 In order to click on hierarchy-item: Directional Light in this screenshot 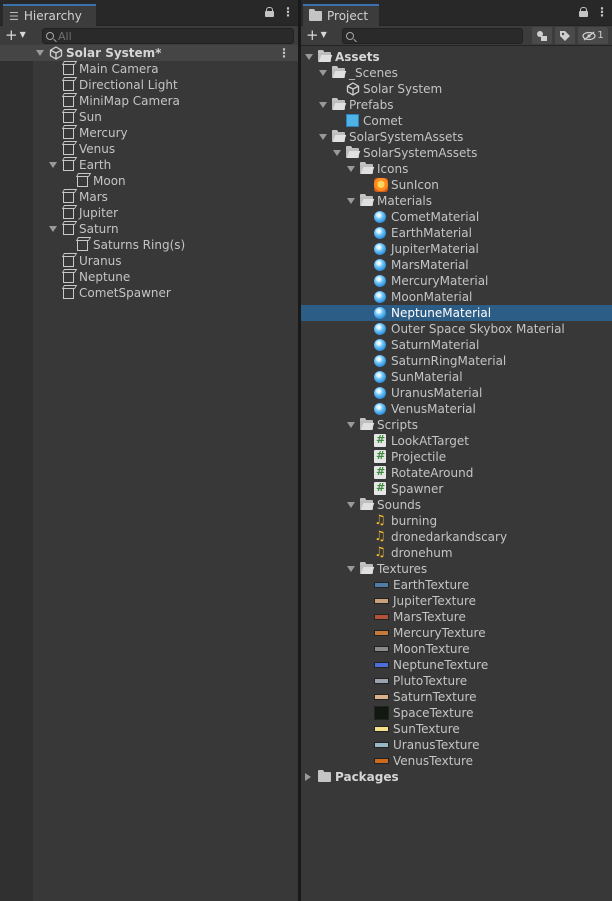, I will do `click(149, 85)`.